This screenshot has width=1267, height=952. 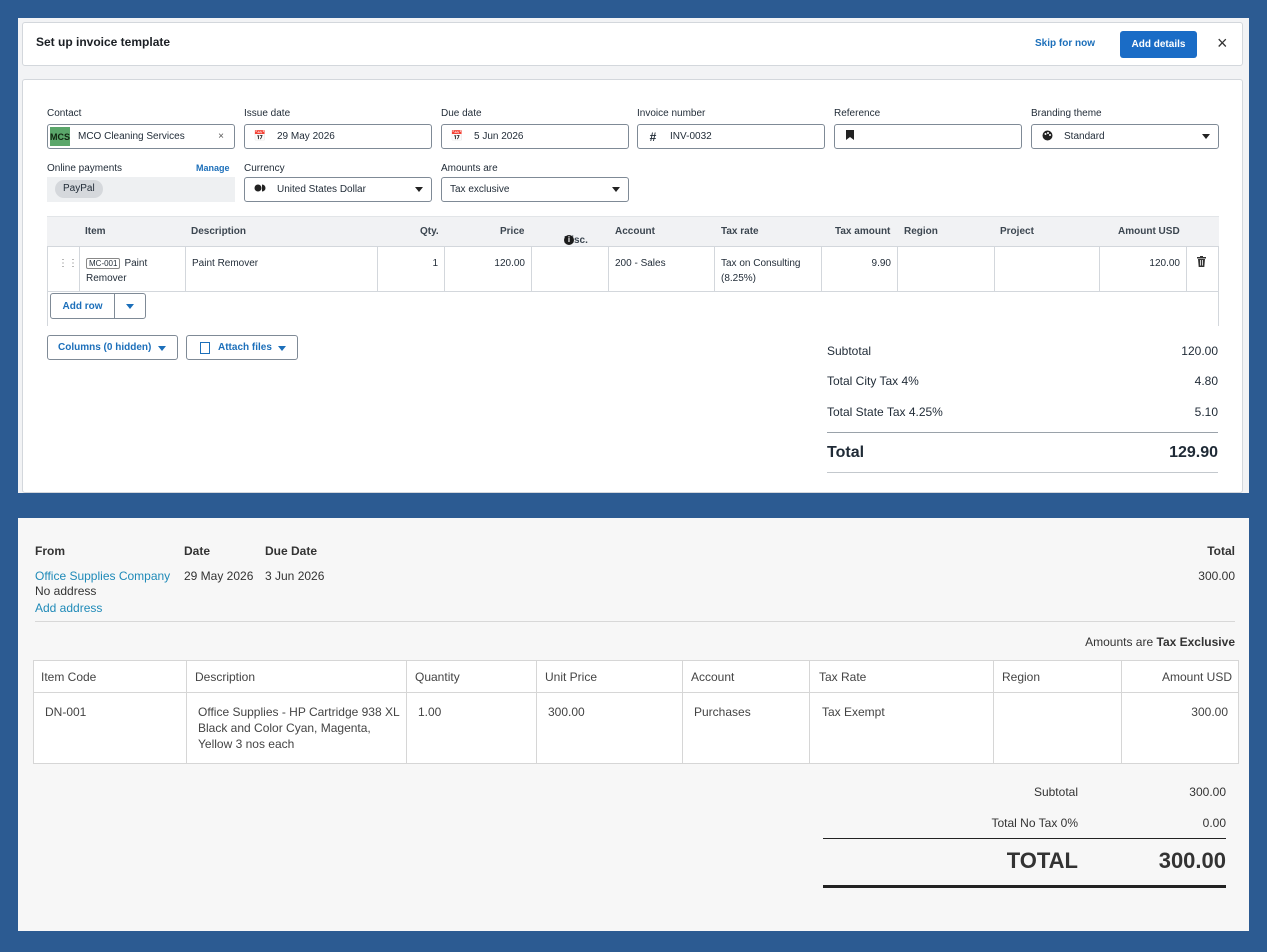 I want to click on attach-files-label: Attach files, so click(x=245, y=347).